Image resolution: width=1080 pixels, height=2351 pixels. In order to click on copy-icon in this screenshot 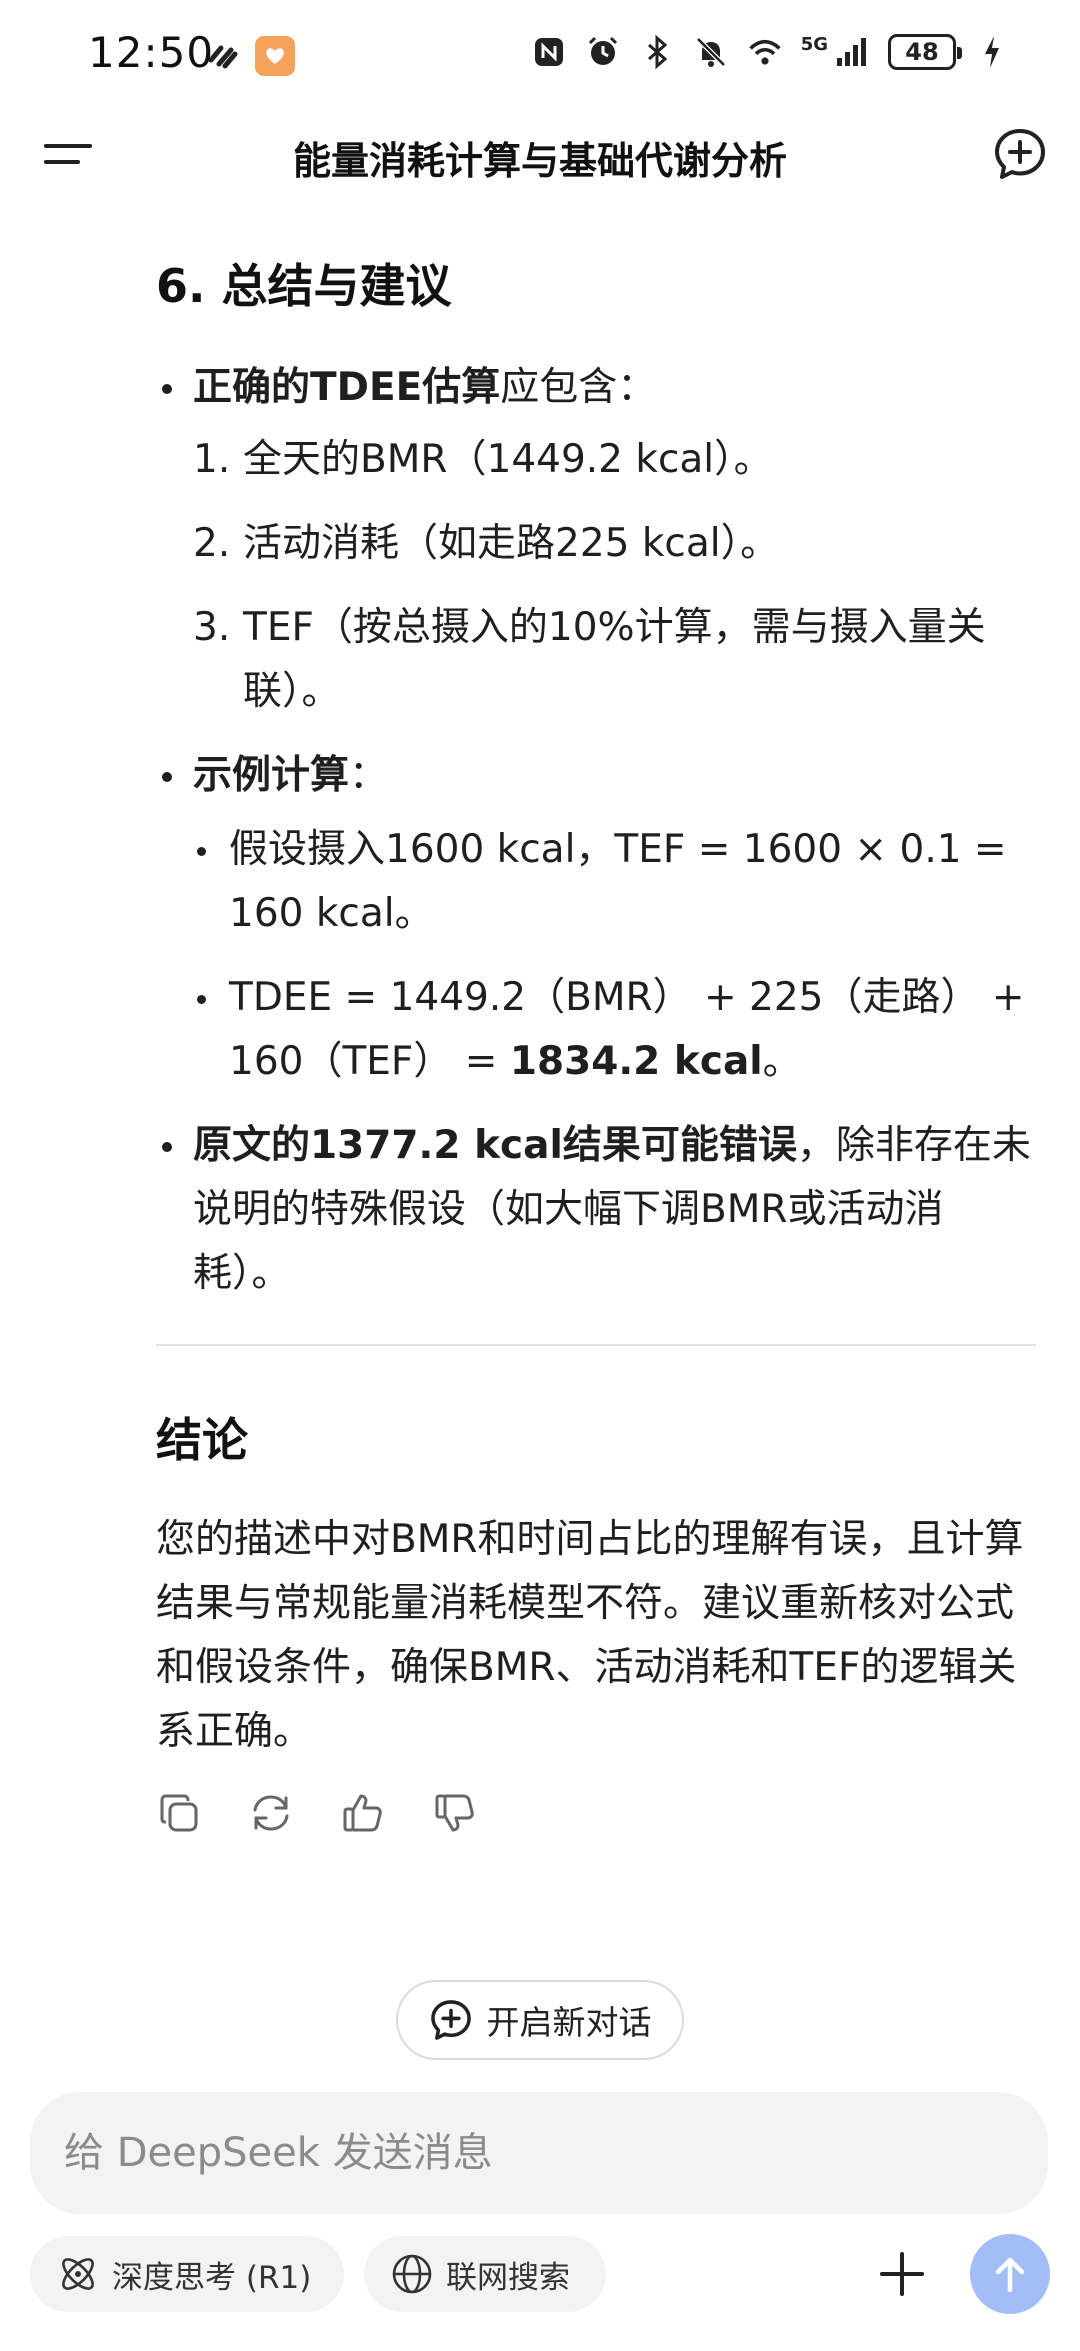, I will do `click(179, 1813)`.